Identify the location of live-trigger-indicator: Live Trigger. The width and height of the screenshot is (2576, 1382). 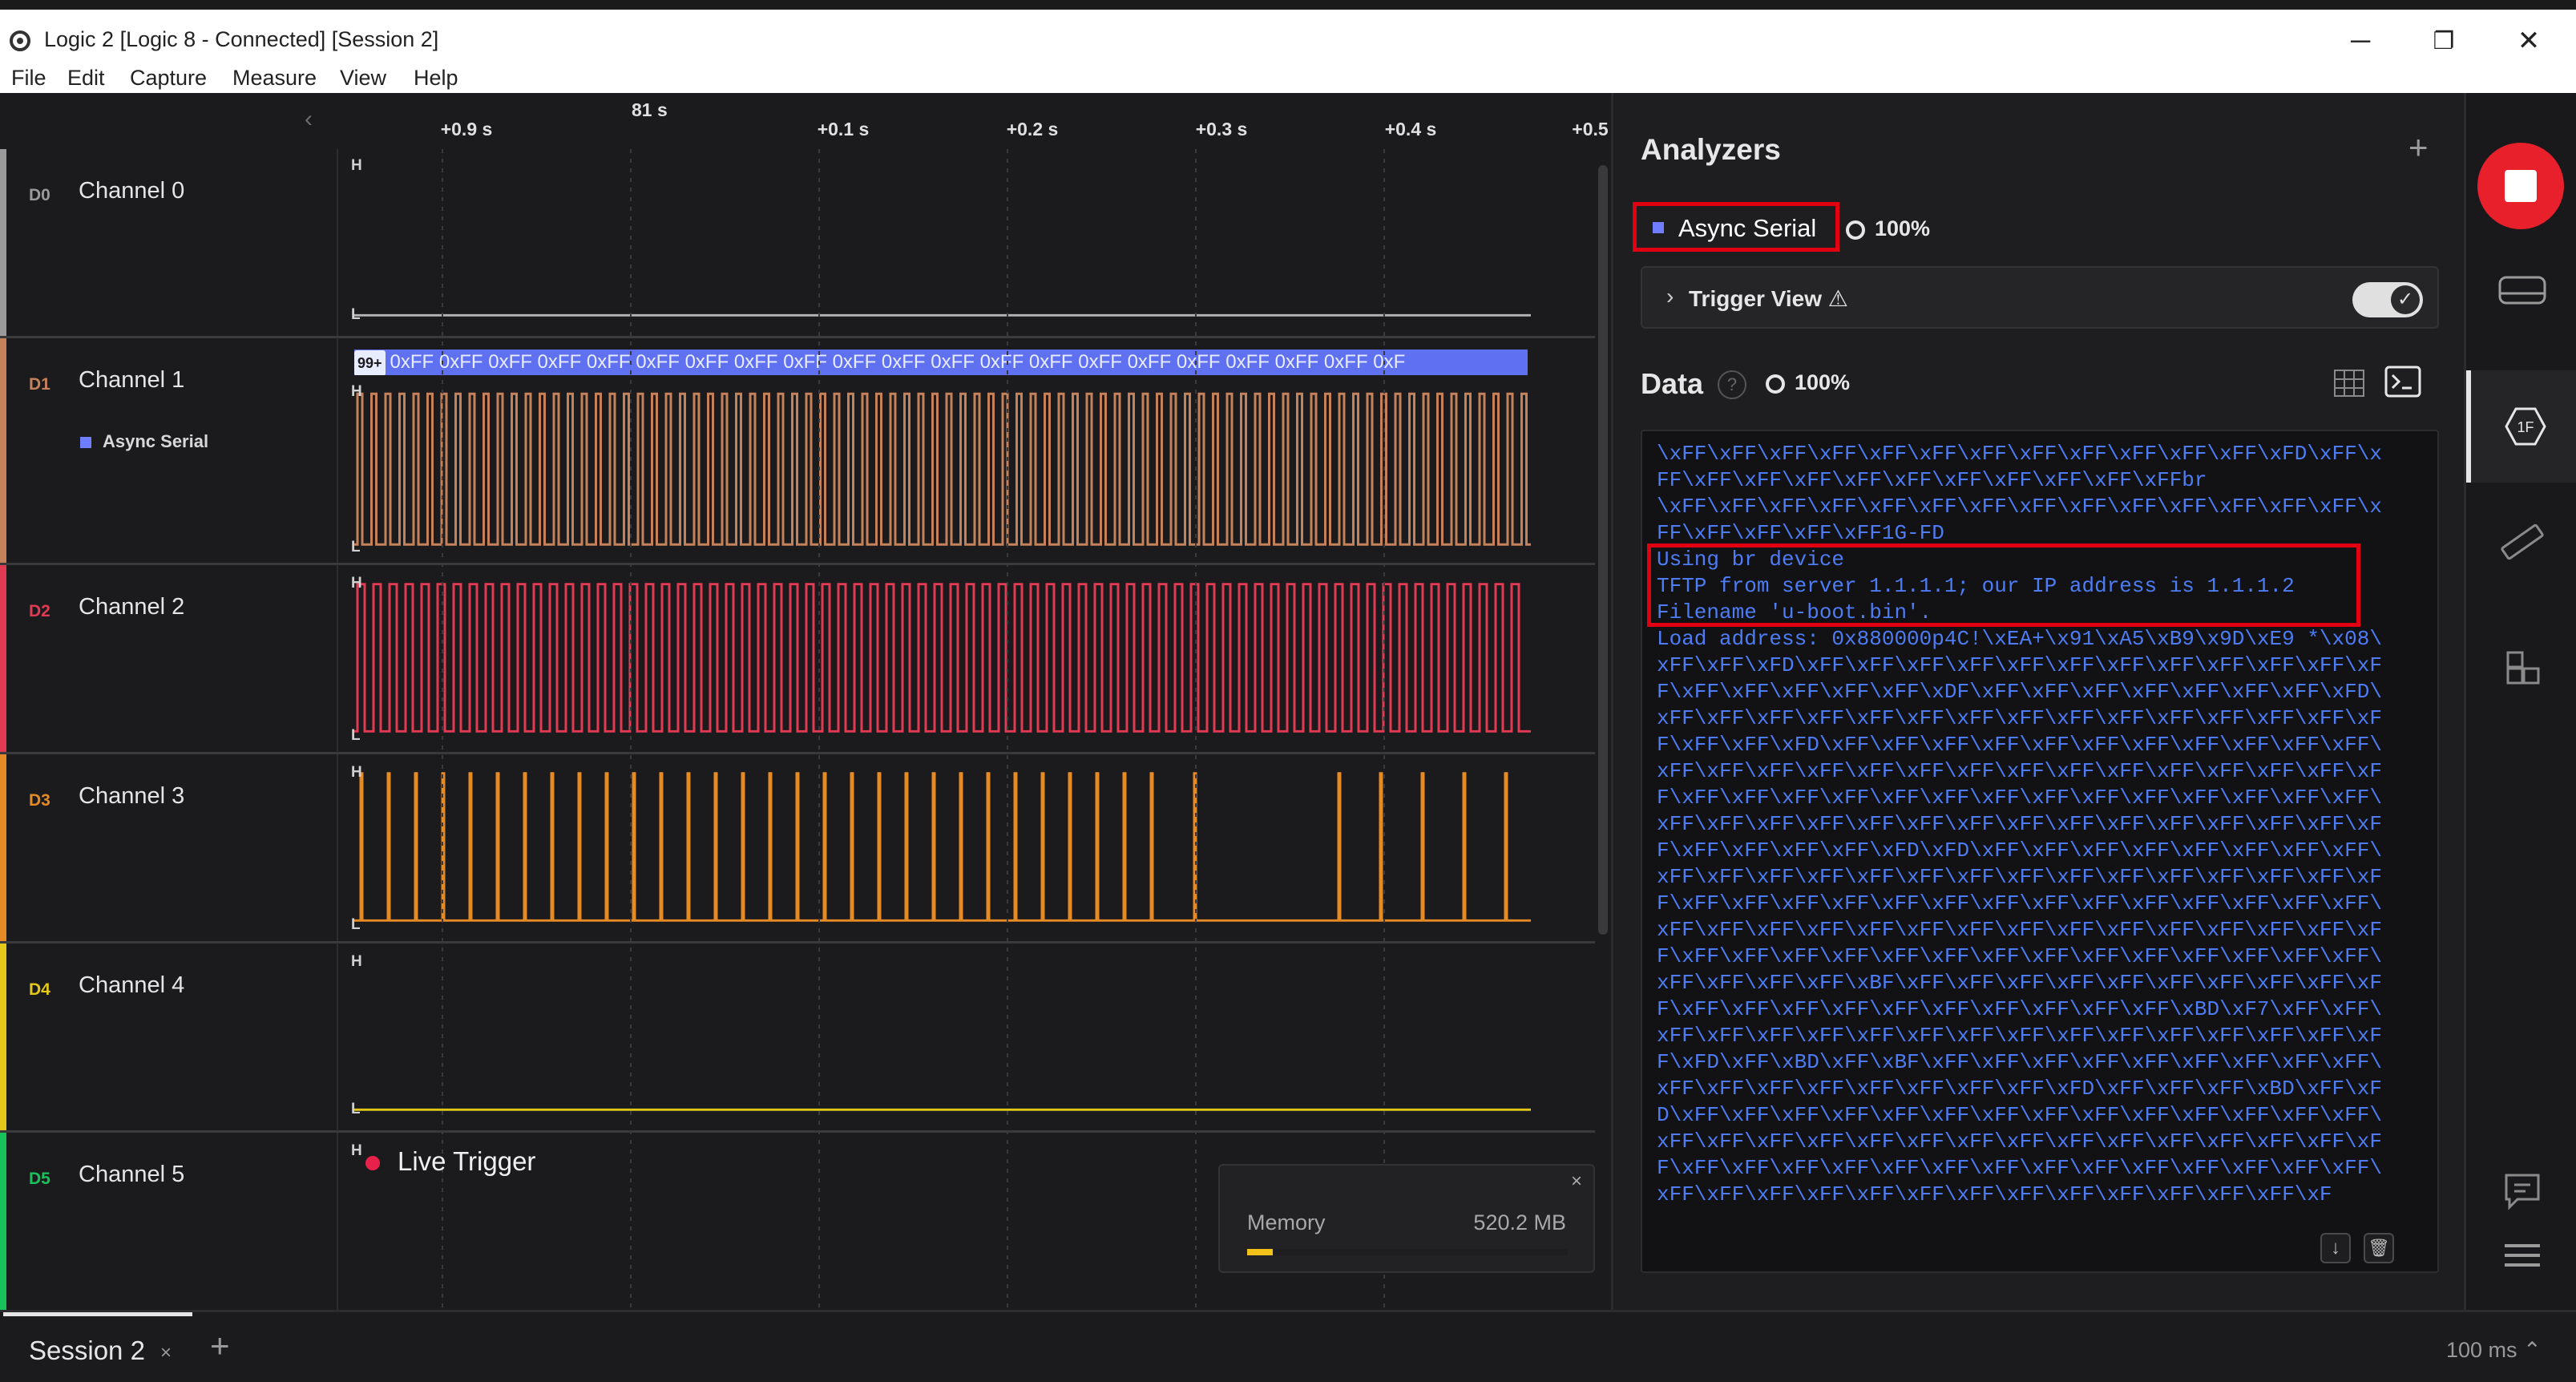
(450, 1161).